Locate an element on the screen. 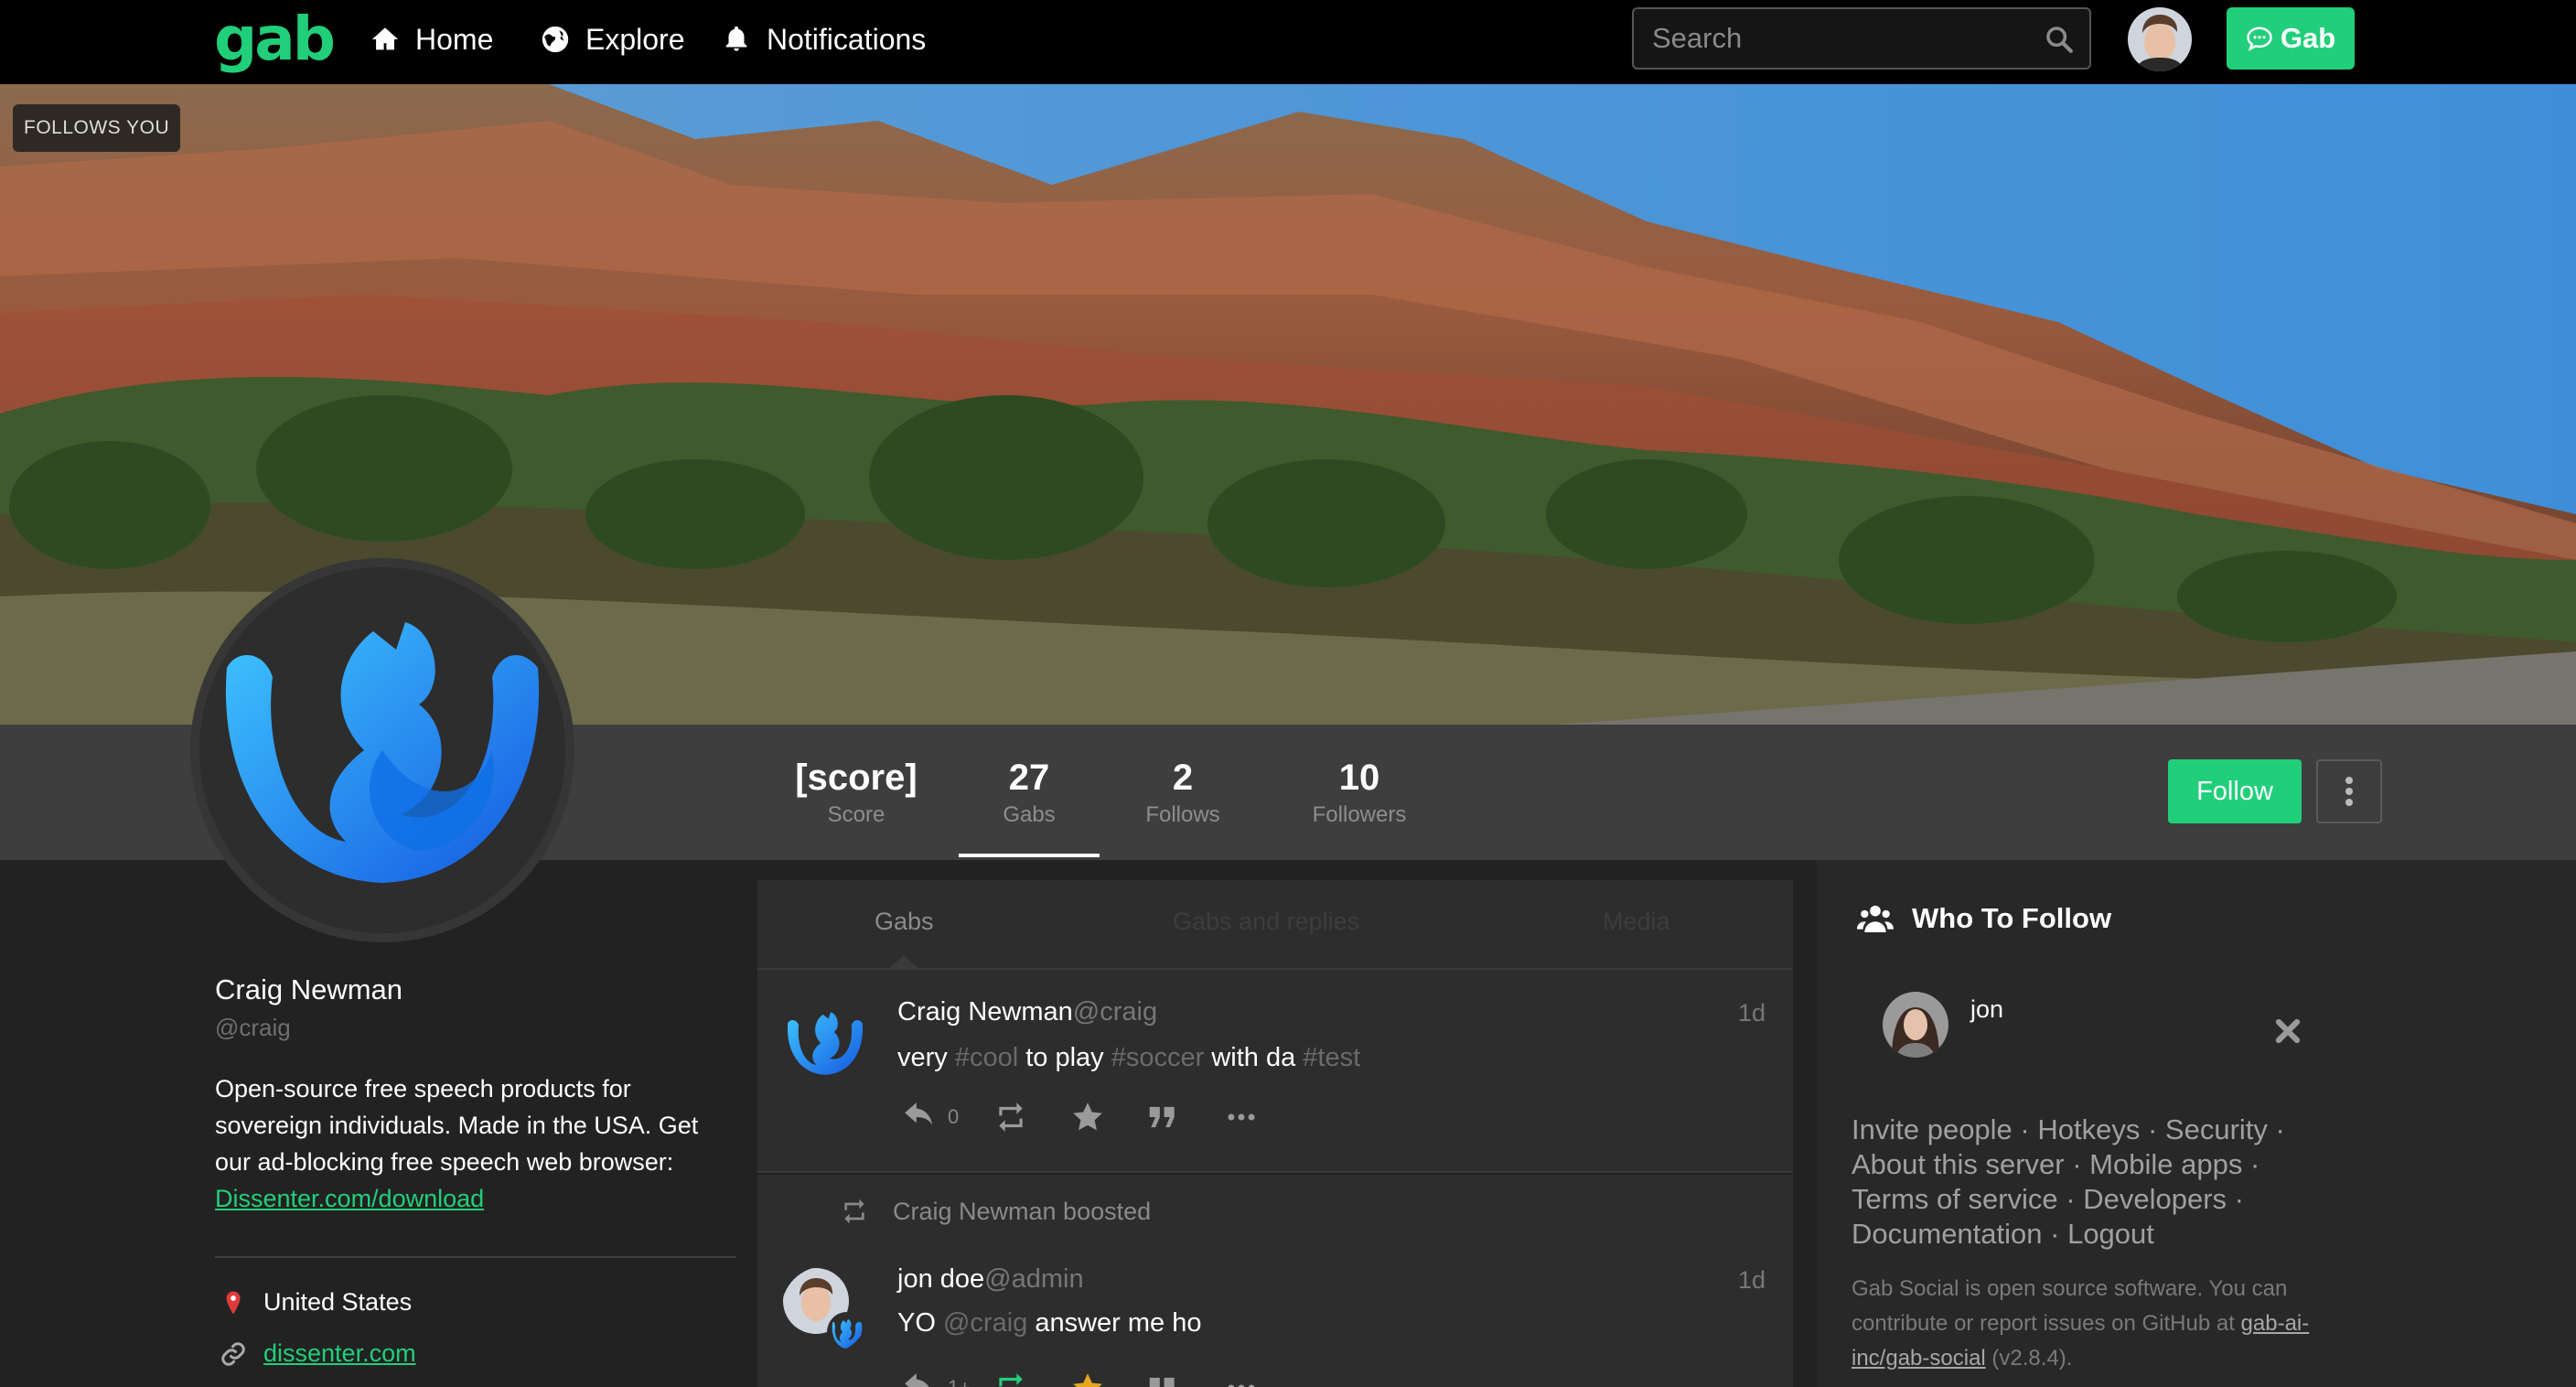 This screenshot has height=1387, width=2576. profile-website: dissenter.com is located at coordinates (318, 1353).